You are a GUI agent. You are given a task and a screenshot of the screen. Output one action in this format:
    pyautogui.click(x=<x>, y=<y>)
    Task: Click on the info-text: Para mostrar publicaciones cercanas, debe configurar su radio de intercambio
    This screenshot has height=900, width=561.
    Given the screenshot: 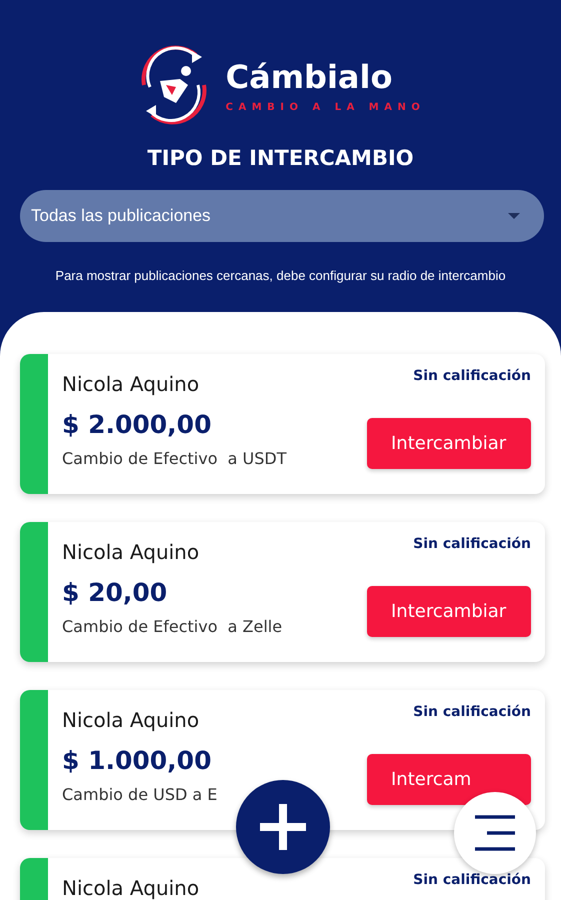 What is the action you would take?
    pyautogui.click(x=280, y=276)
    